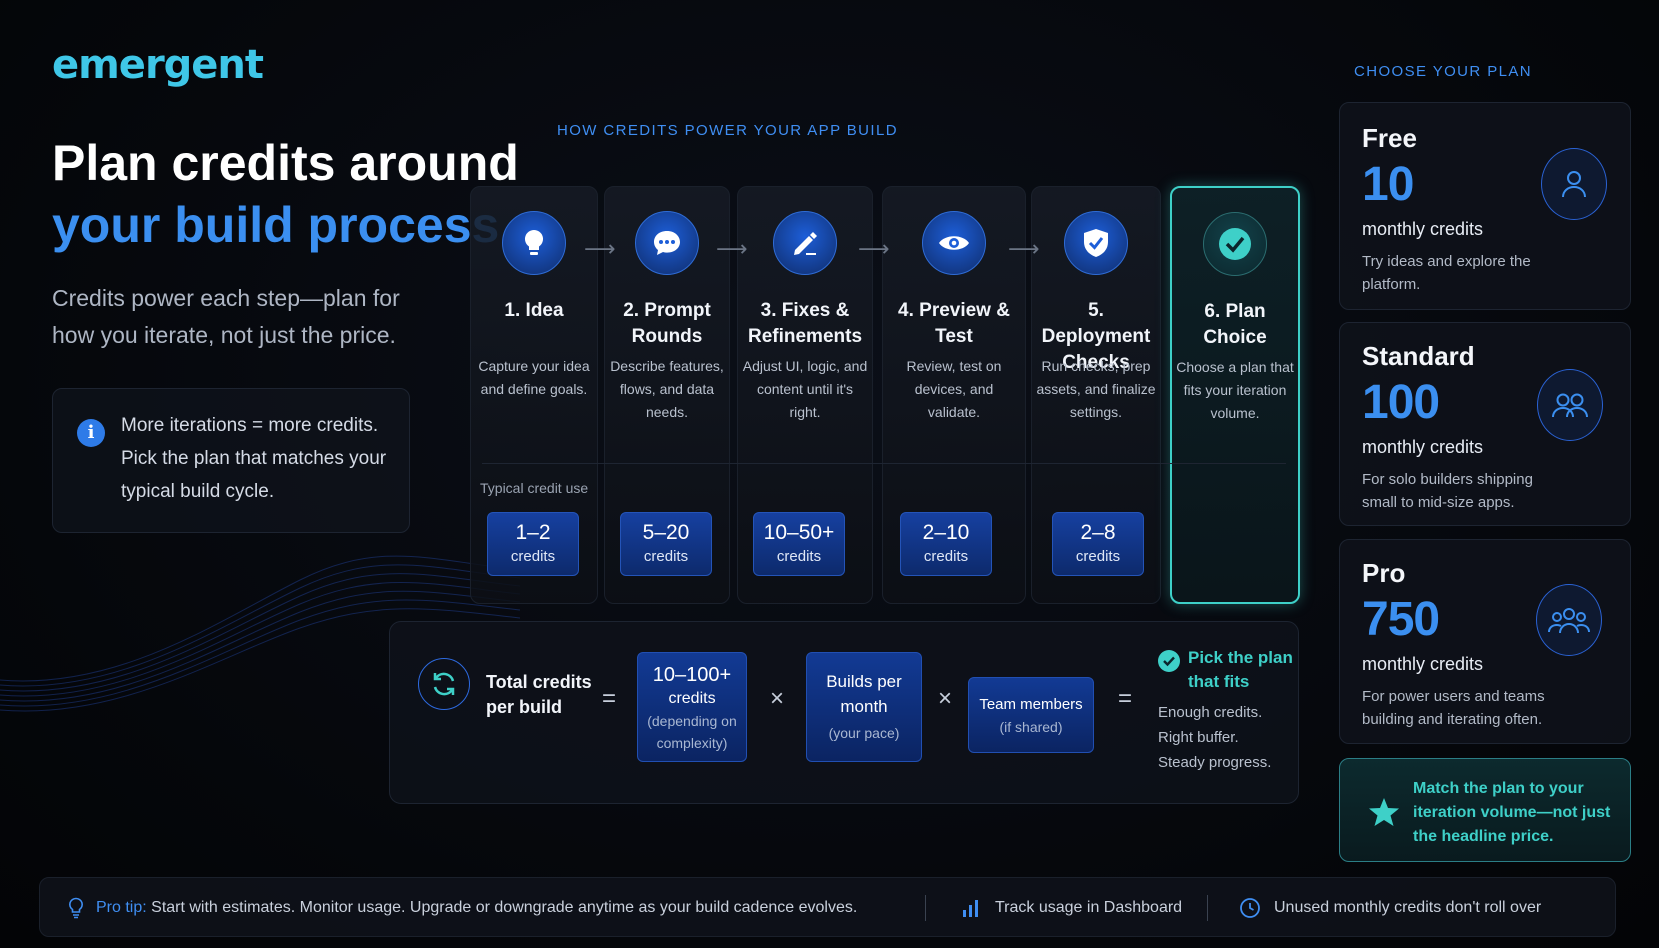  Describe the element at coordinates (1384, 814) in the screenshot. I see `star-icon` at that location.